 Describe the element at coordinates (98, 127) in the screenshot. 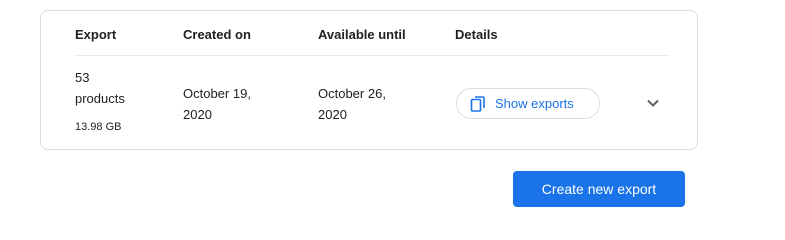

I see `export-size: 13.98 GB` at that location.